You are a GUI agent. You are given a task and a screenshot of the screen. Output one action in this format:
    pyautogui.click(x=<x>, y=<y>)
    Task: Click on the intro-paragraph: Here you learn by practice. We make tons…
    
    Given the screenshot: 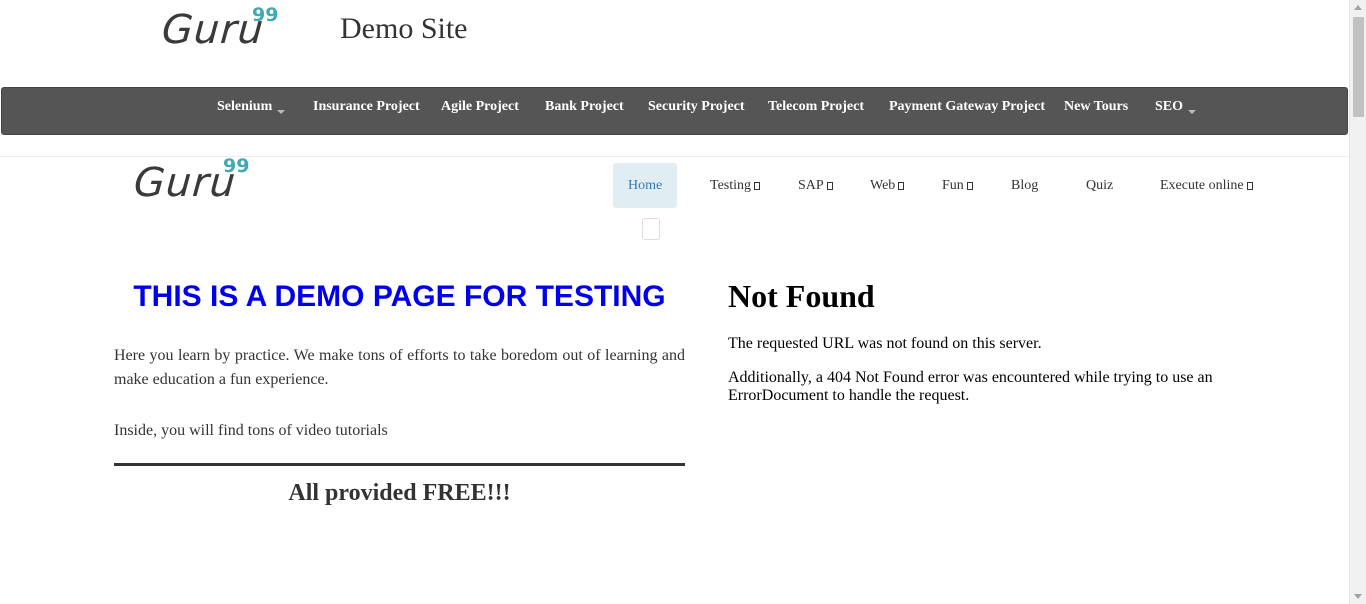 What is the action you would take?
    pyautogui.click(x=399, y=367)
    